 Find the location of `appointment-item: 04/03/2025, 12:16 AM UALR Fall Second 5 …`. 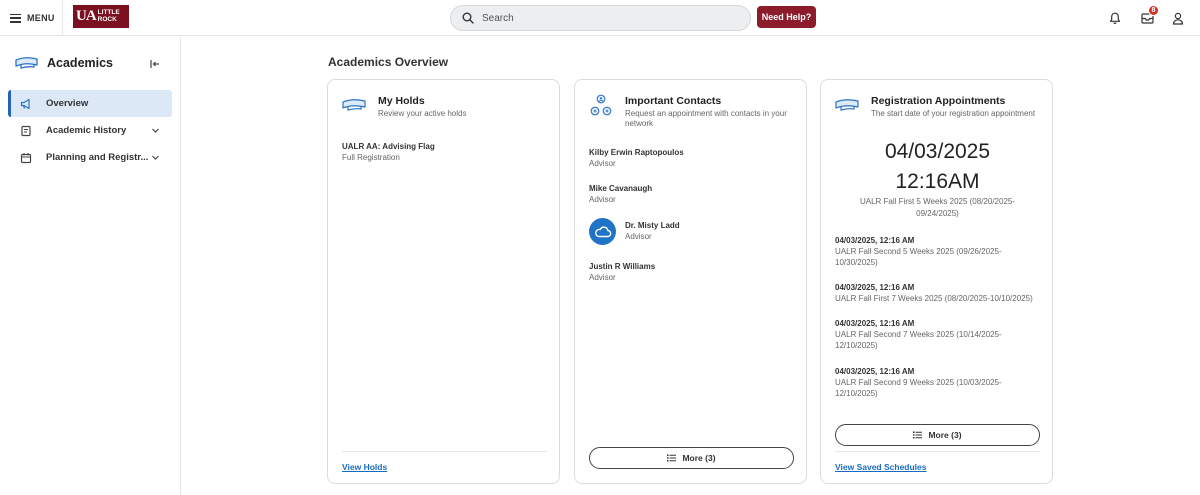

appointment-item: 04/03/2025, 12:16 AM UALR Fall Second 5 … is located at coordinates (937, 251).